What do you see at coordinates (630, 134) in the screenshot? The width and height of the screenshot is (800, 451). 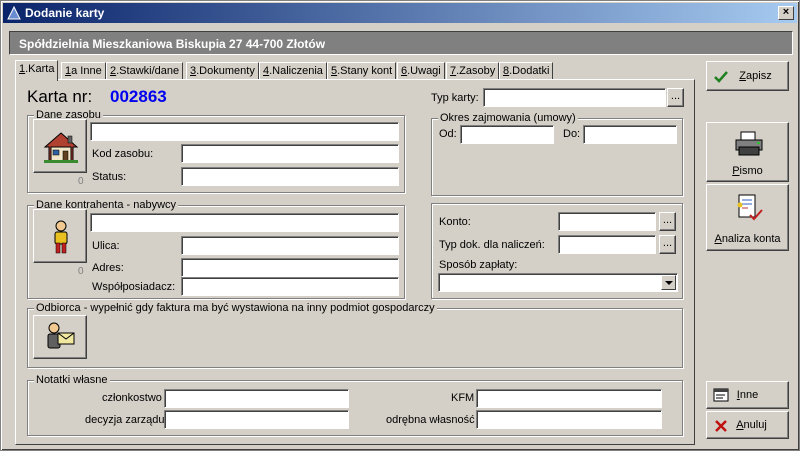 I see `do-date-field` at bounding box center [630, 134].